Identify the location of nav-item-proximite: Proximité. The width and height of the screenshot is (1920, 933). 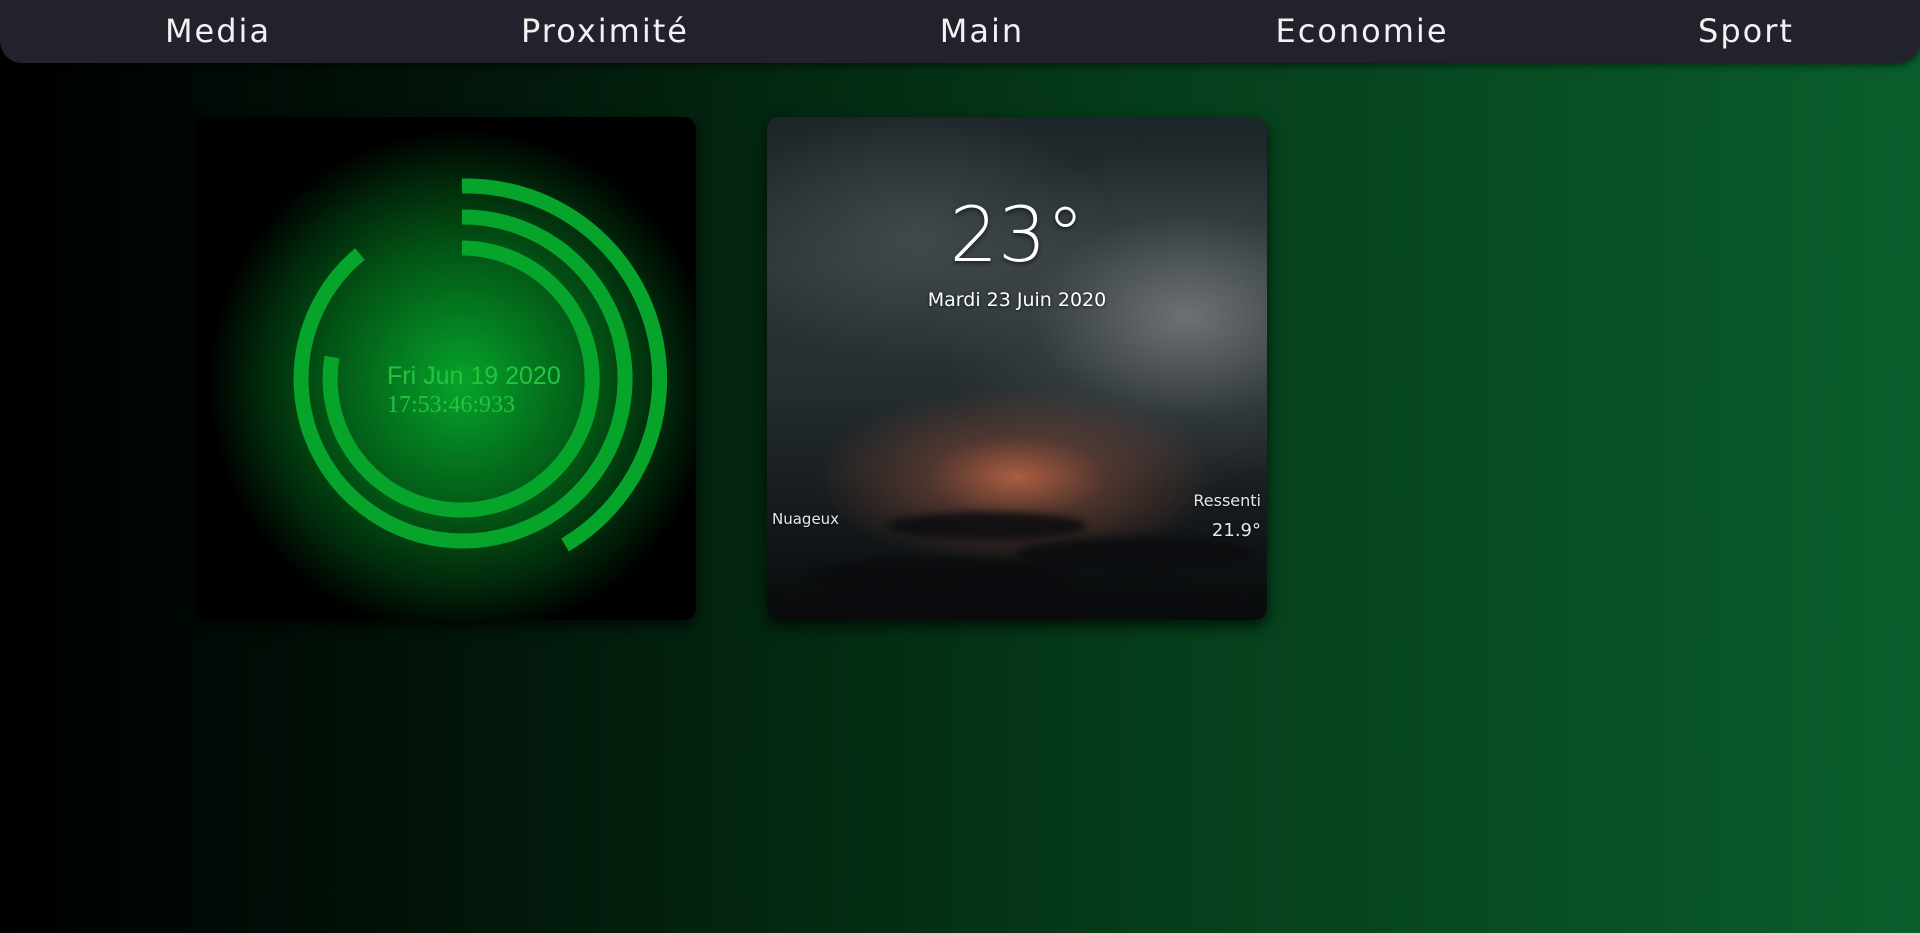
(605, 31).